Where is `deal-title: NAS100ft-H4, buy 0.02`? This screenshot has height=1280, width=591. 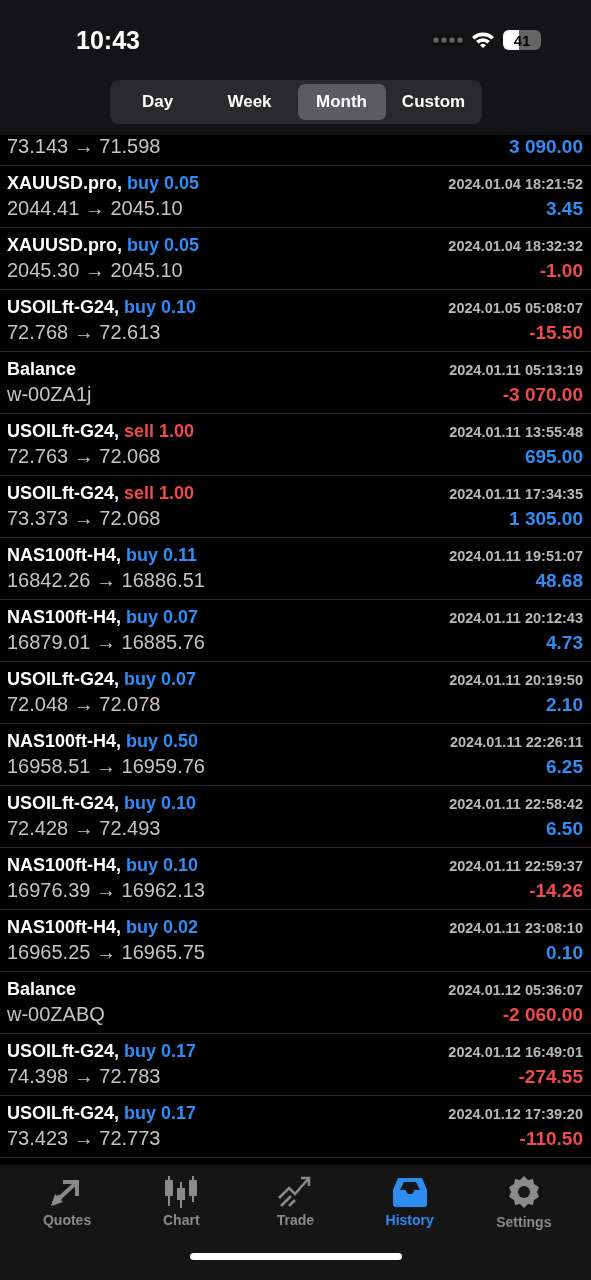 deal-title: NAS100ft-H4, buy 0.02 is located at coordinates (103, 927).